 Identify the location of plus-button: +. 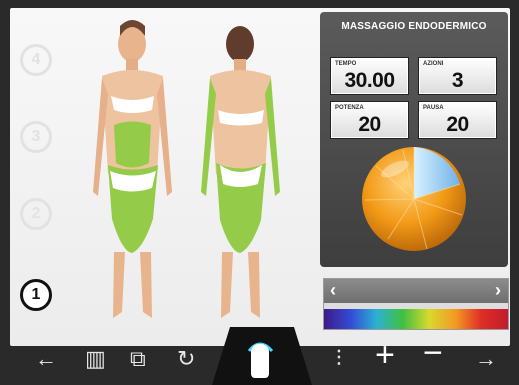
(385, 355).